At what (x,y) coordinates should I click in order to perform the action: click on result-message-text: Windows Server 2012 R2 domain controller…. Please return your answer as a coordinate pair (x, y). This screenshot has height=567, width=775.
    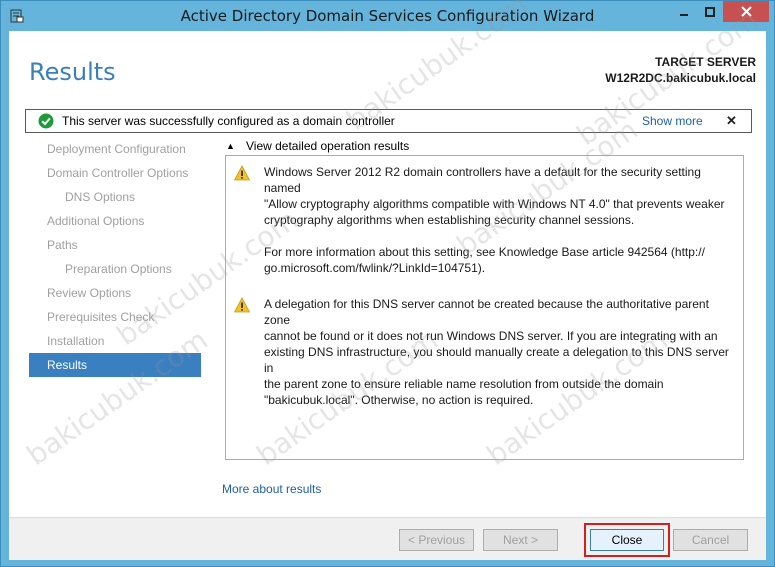
    Looking at the image, I should click on (499, 220).